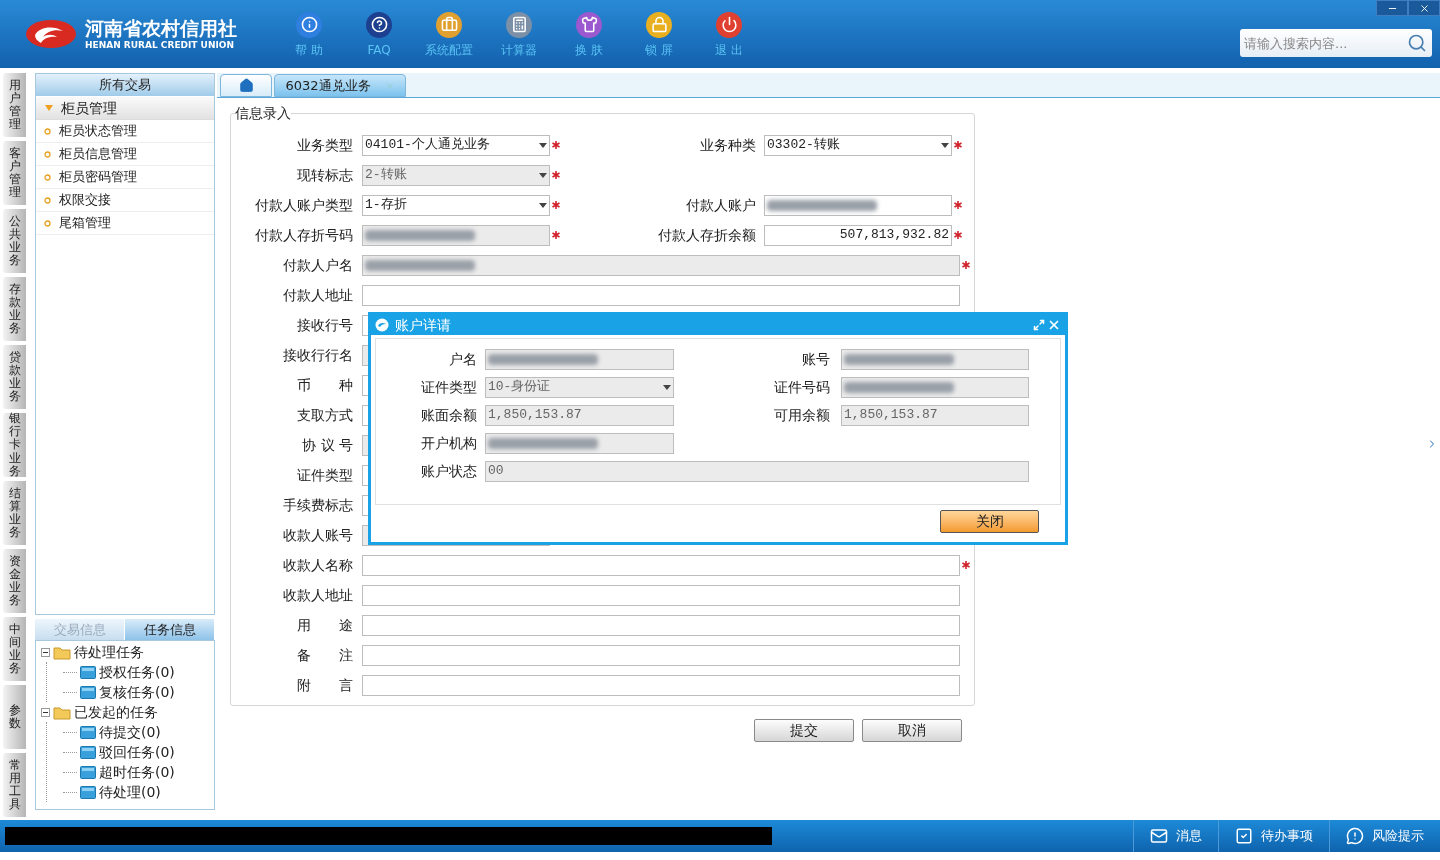 This screenshot has height=860, width=1440. I want to click on text-field: 507,813,932.82, so click(858, 235).